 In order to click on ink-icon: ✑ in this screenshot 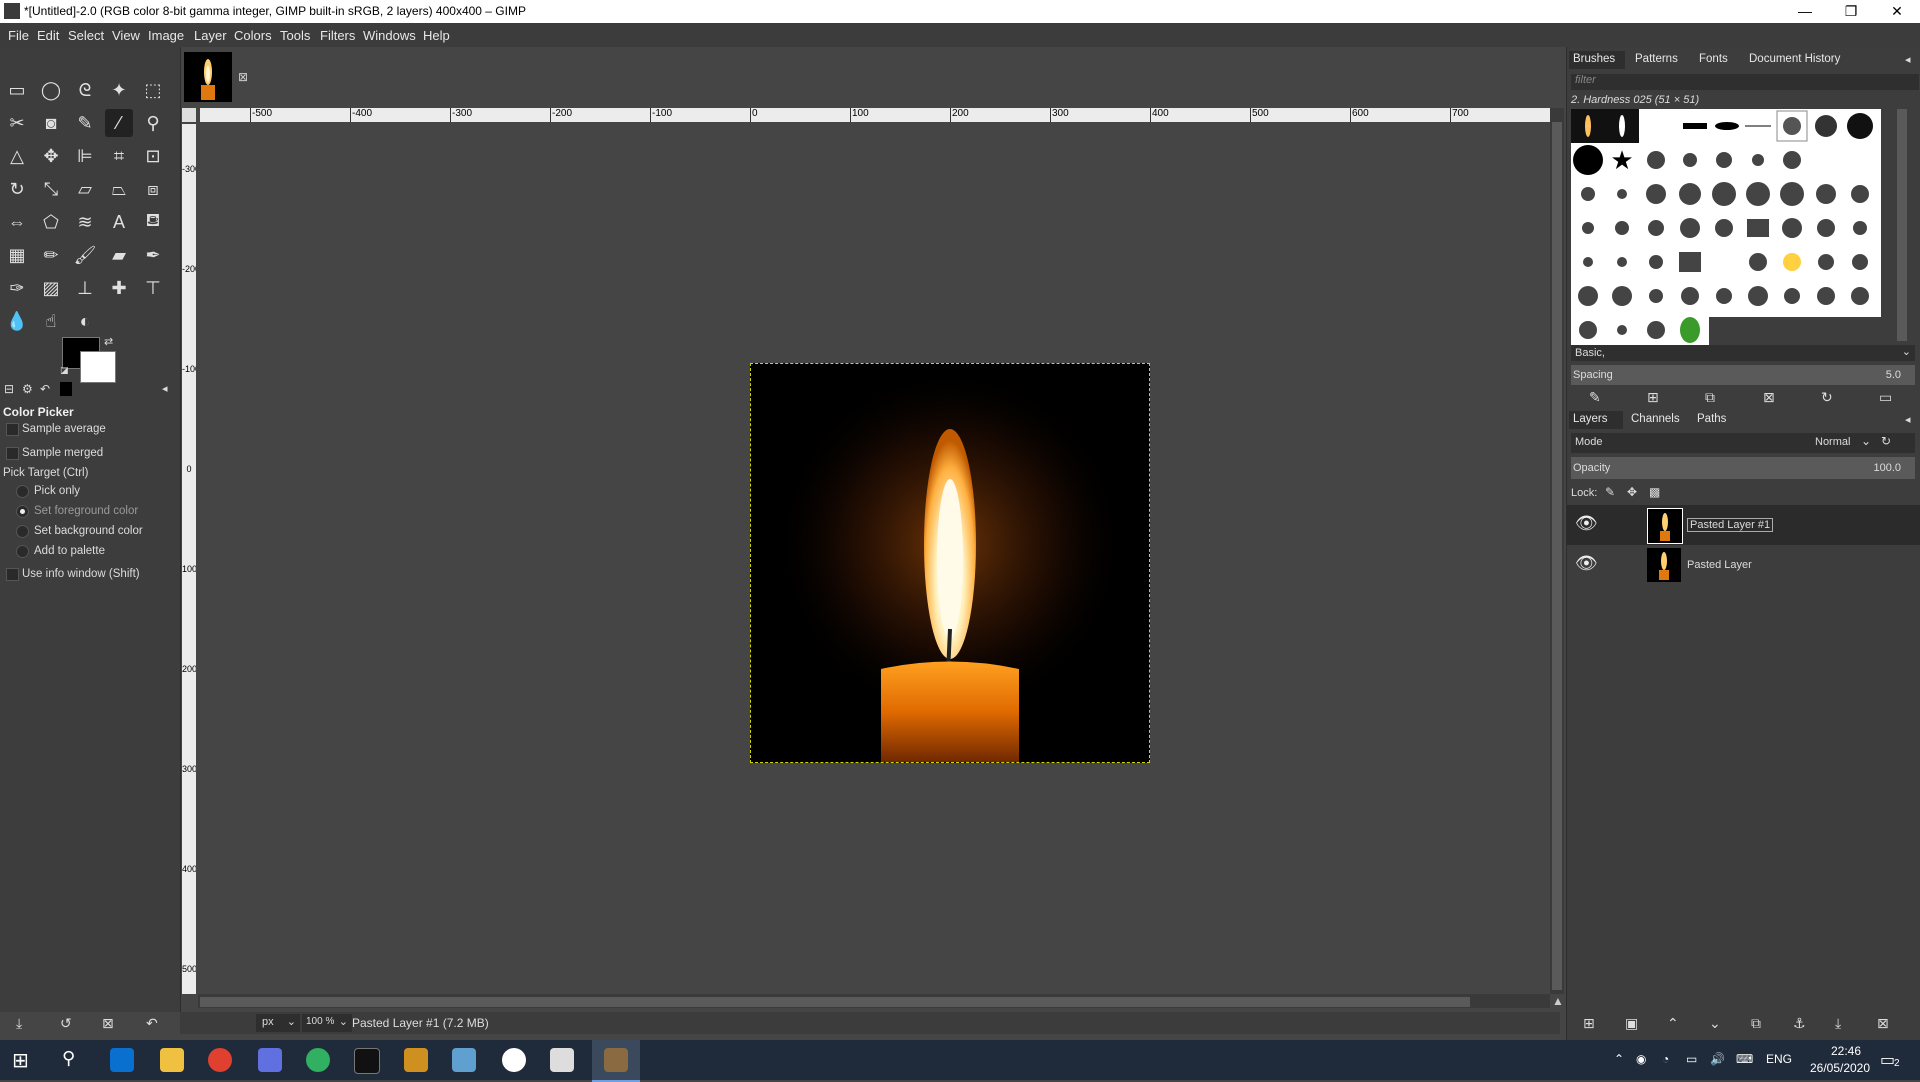, I will do `click(17, 288)`.